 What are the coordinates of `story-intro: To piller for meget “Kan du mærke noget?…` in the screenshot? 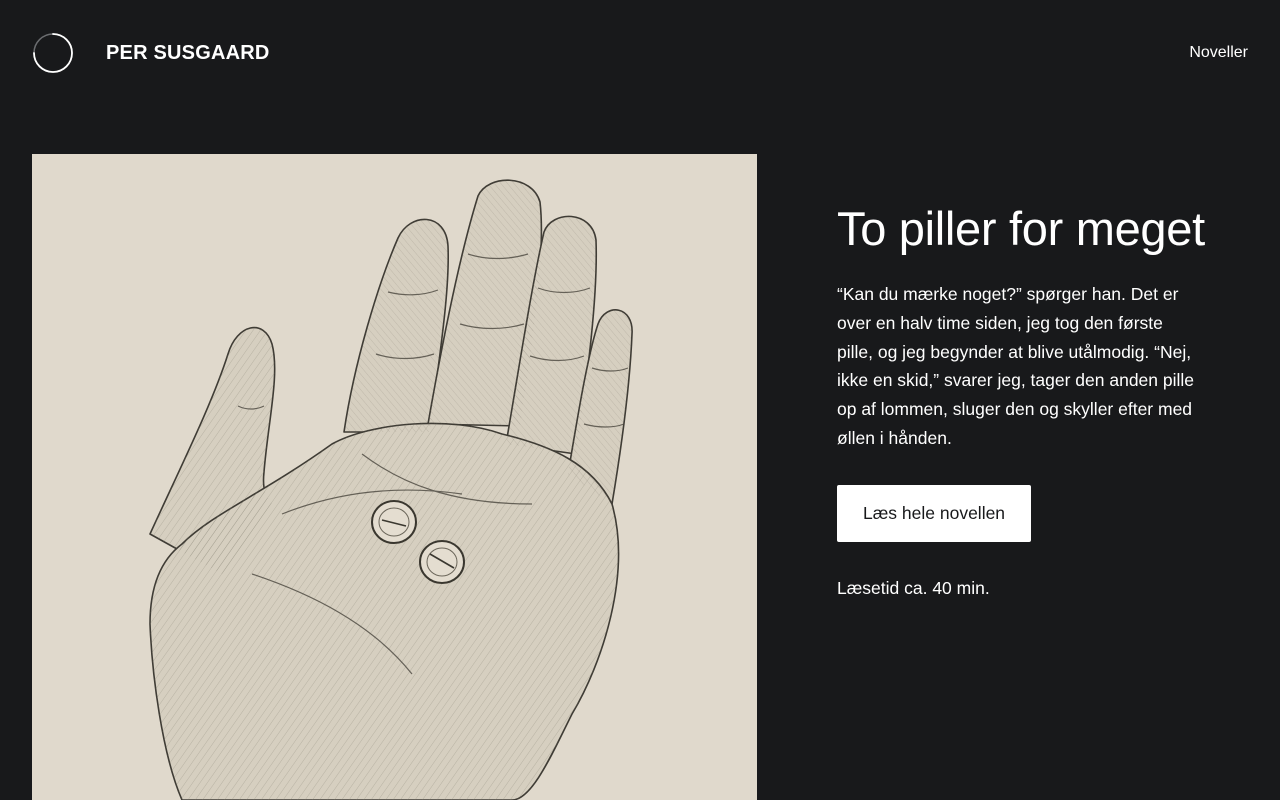 It's located at (1022, 401).